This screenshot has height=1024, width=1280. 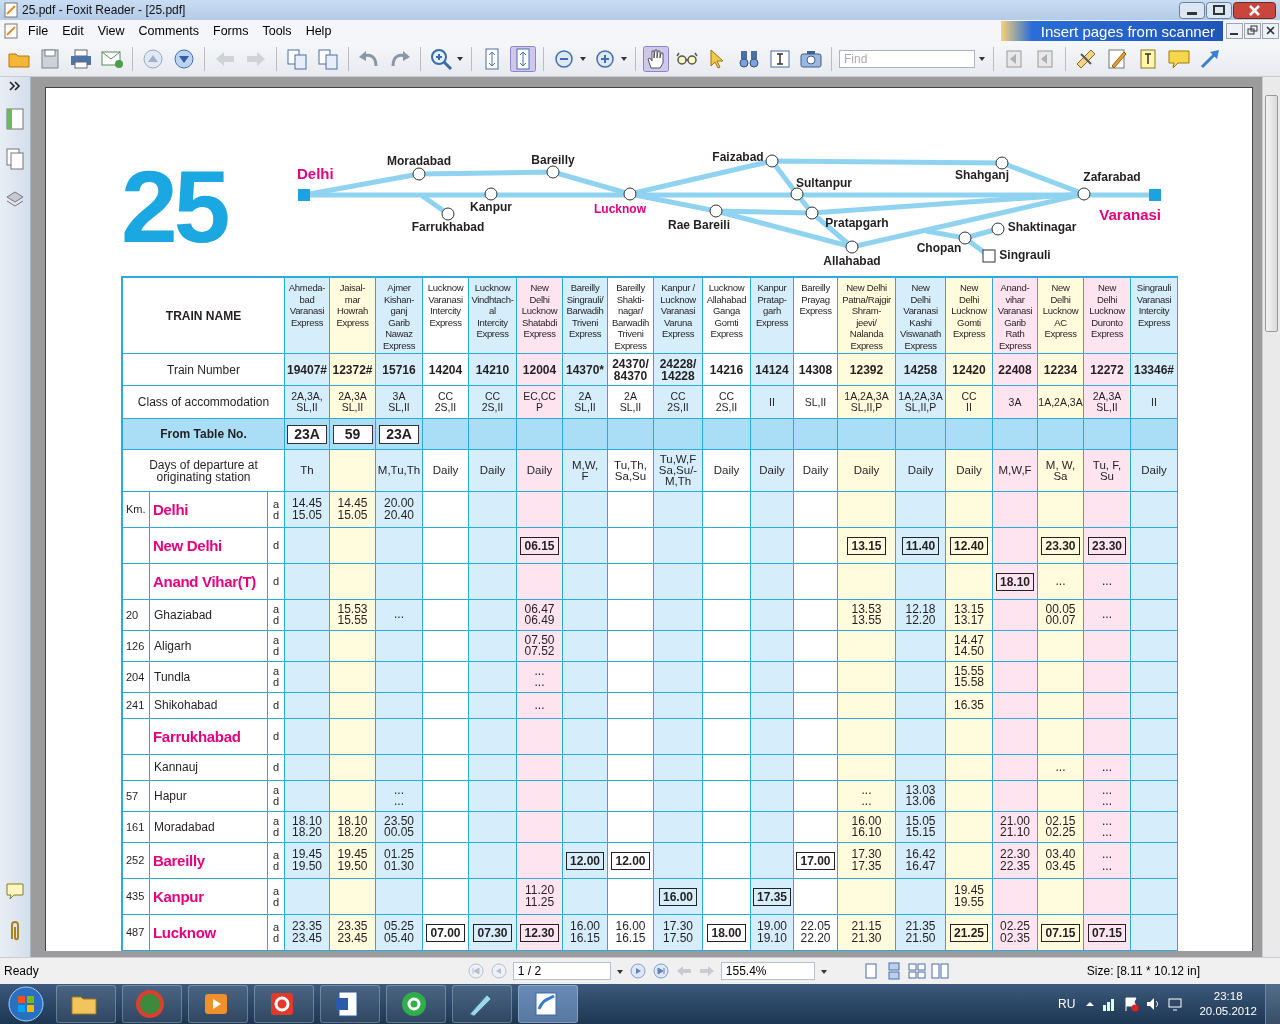 What do you see at coordinates (561, 971) in the screenshot?
I see `page-number-field: 1 / 2` at bounding box center [561, 971].